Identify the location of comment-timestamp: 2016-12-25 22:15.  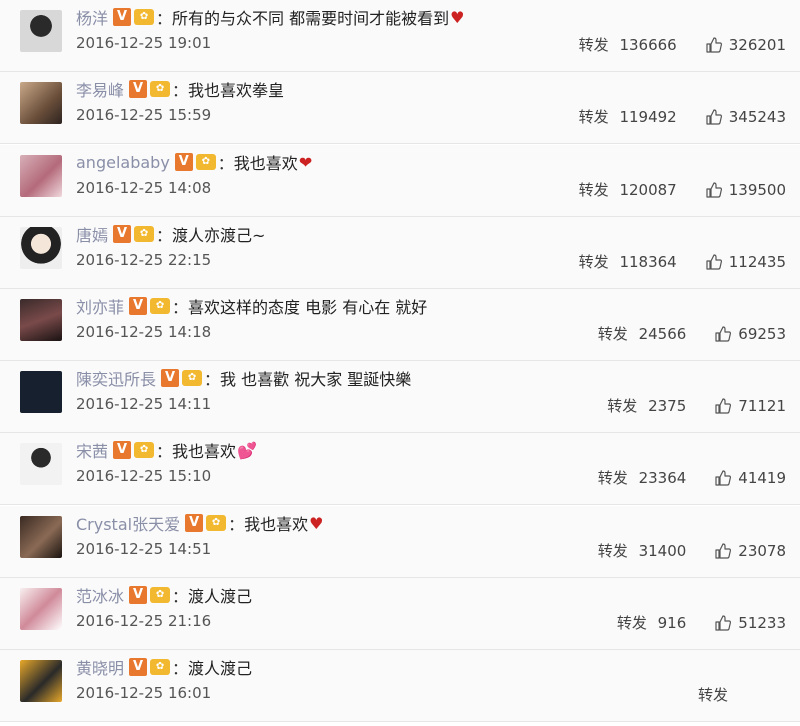
(144, 260).